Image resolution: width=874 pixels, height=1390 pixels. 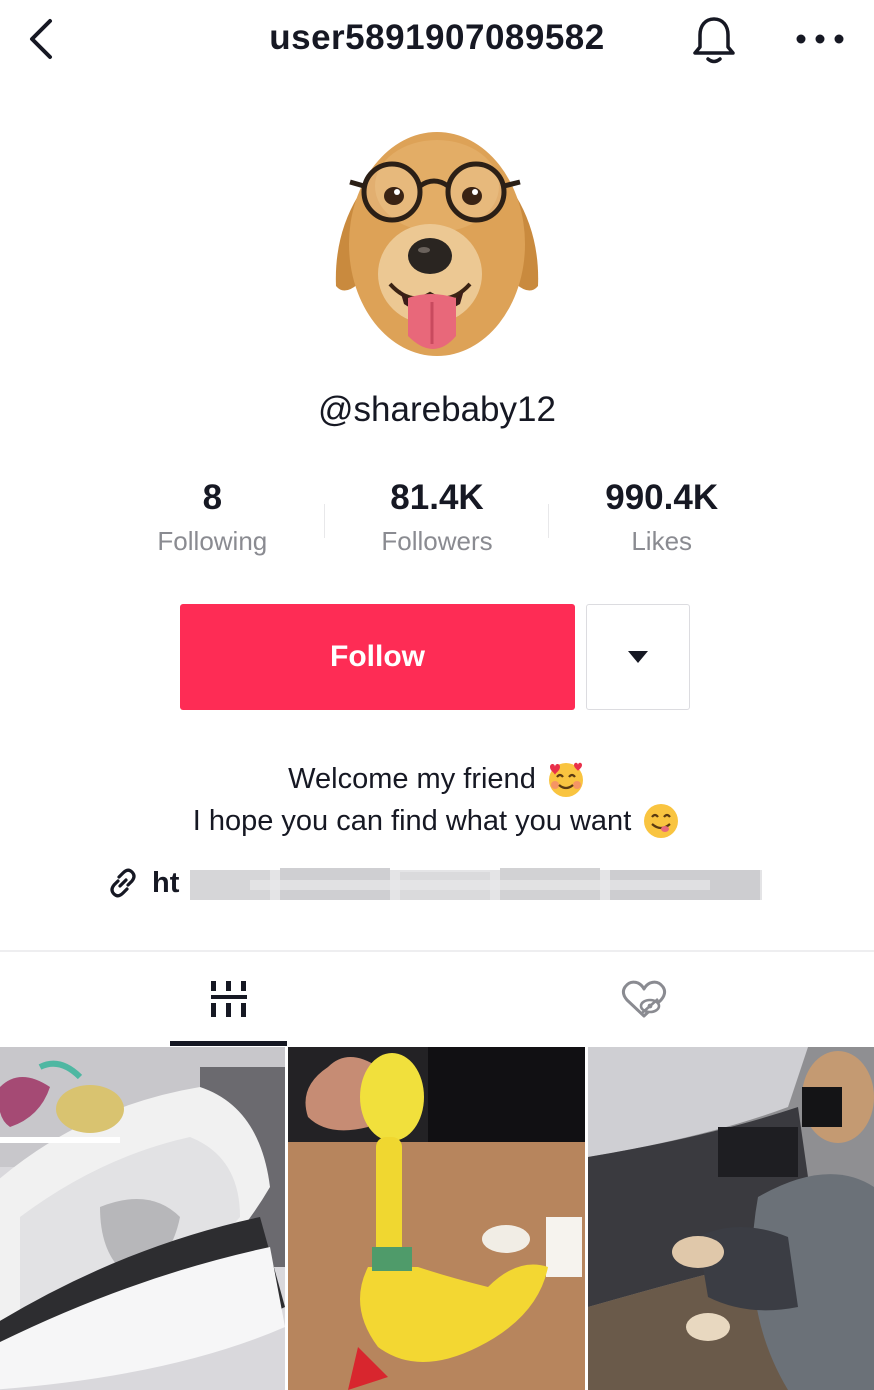 I want to click on notifications-button, so click(x=714, y=40).